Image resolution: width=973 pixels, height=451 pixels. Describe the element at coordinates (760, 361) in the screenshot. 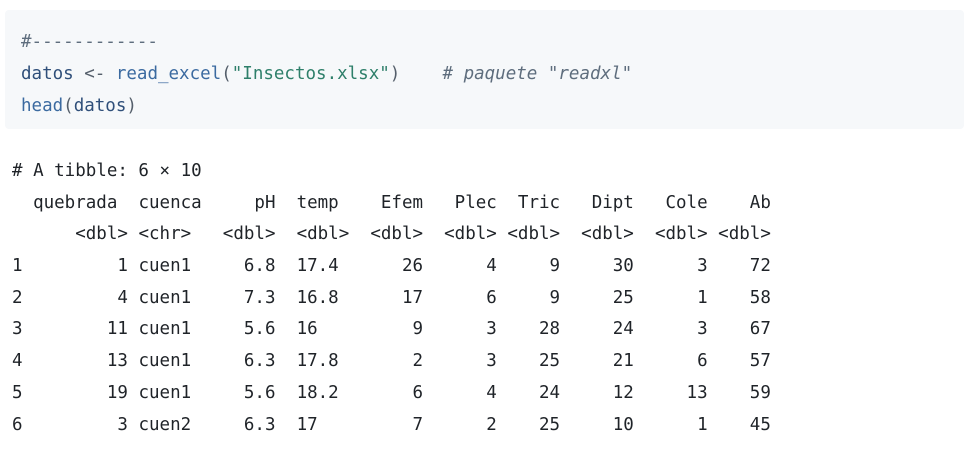

I see `table-cell: 57` at that location.